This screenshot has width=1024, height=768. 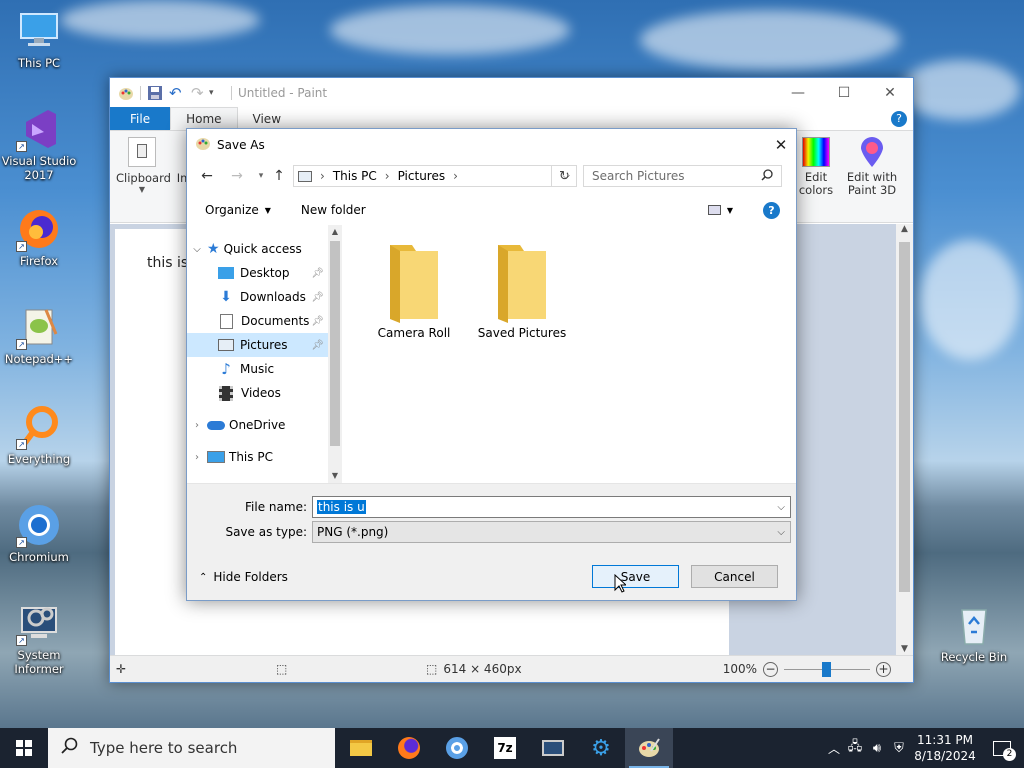 I want to click on clock: 11:31 PM 8/18/2024, so click(x=945, y=748).